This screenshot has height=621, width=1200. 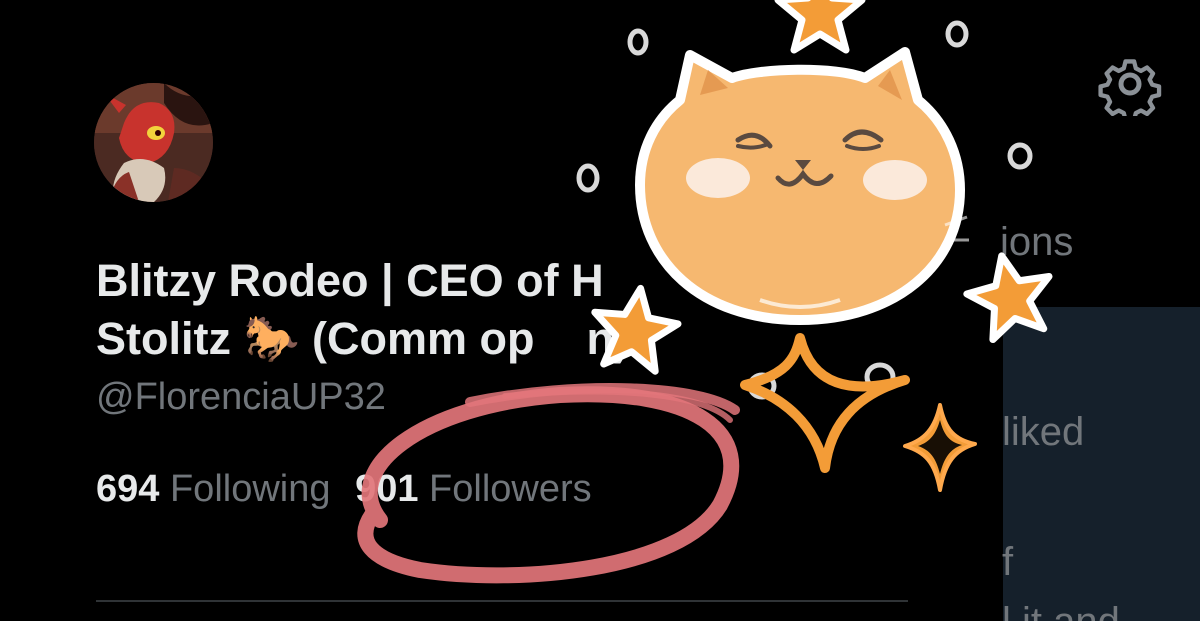 What do you see at coordinates (1037, 242) in the screenshot?
I see `side-text-ions: ions` at bounding box center [1037, 242].